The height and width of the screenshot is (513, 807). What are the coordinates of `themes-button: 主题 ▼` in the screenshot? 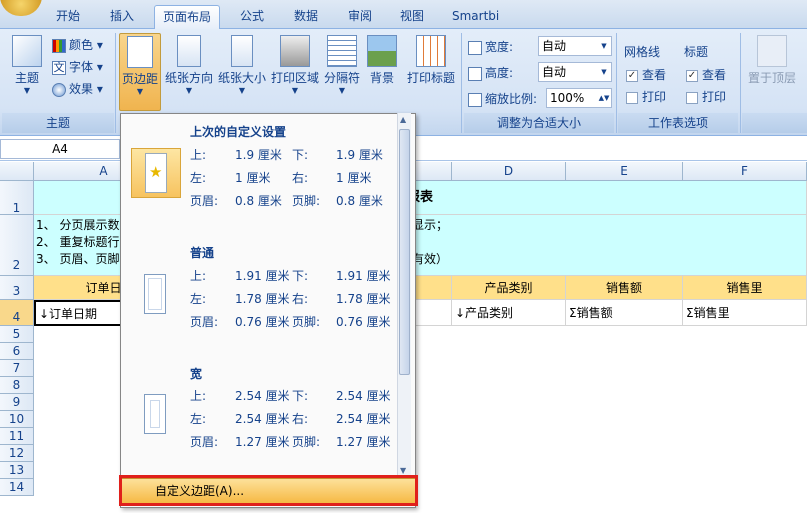 It's located at (27, 72).